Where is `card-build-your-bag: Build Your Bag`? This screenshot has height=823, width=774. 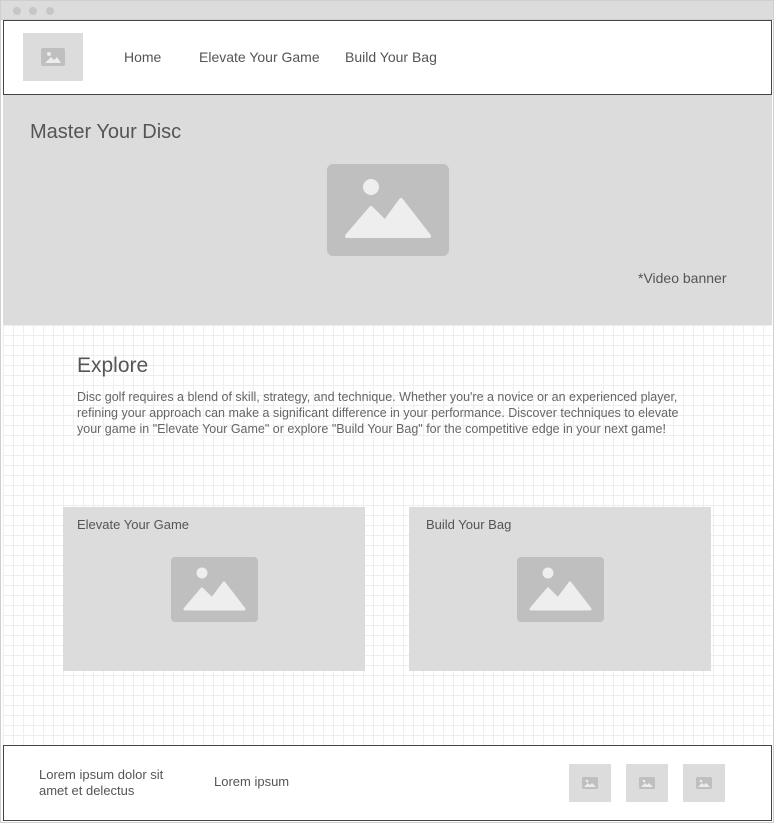 card-build-your-bag: Build Your Bag is located at coordinates (560, 589).